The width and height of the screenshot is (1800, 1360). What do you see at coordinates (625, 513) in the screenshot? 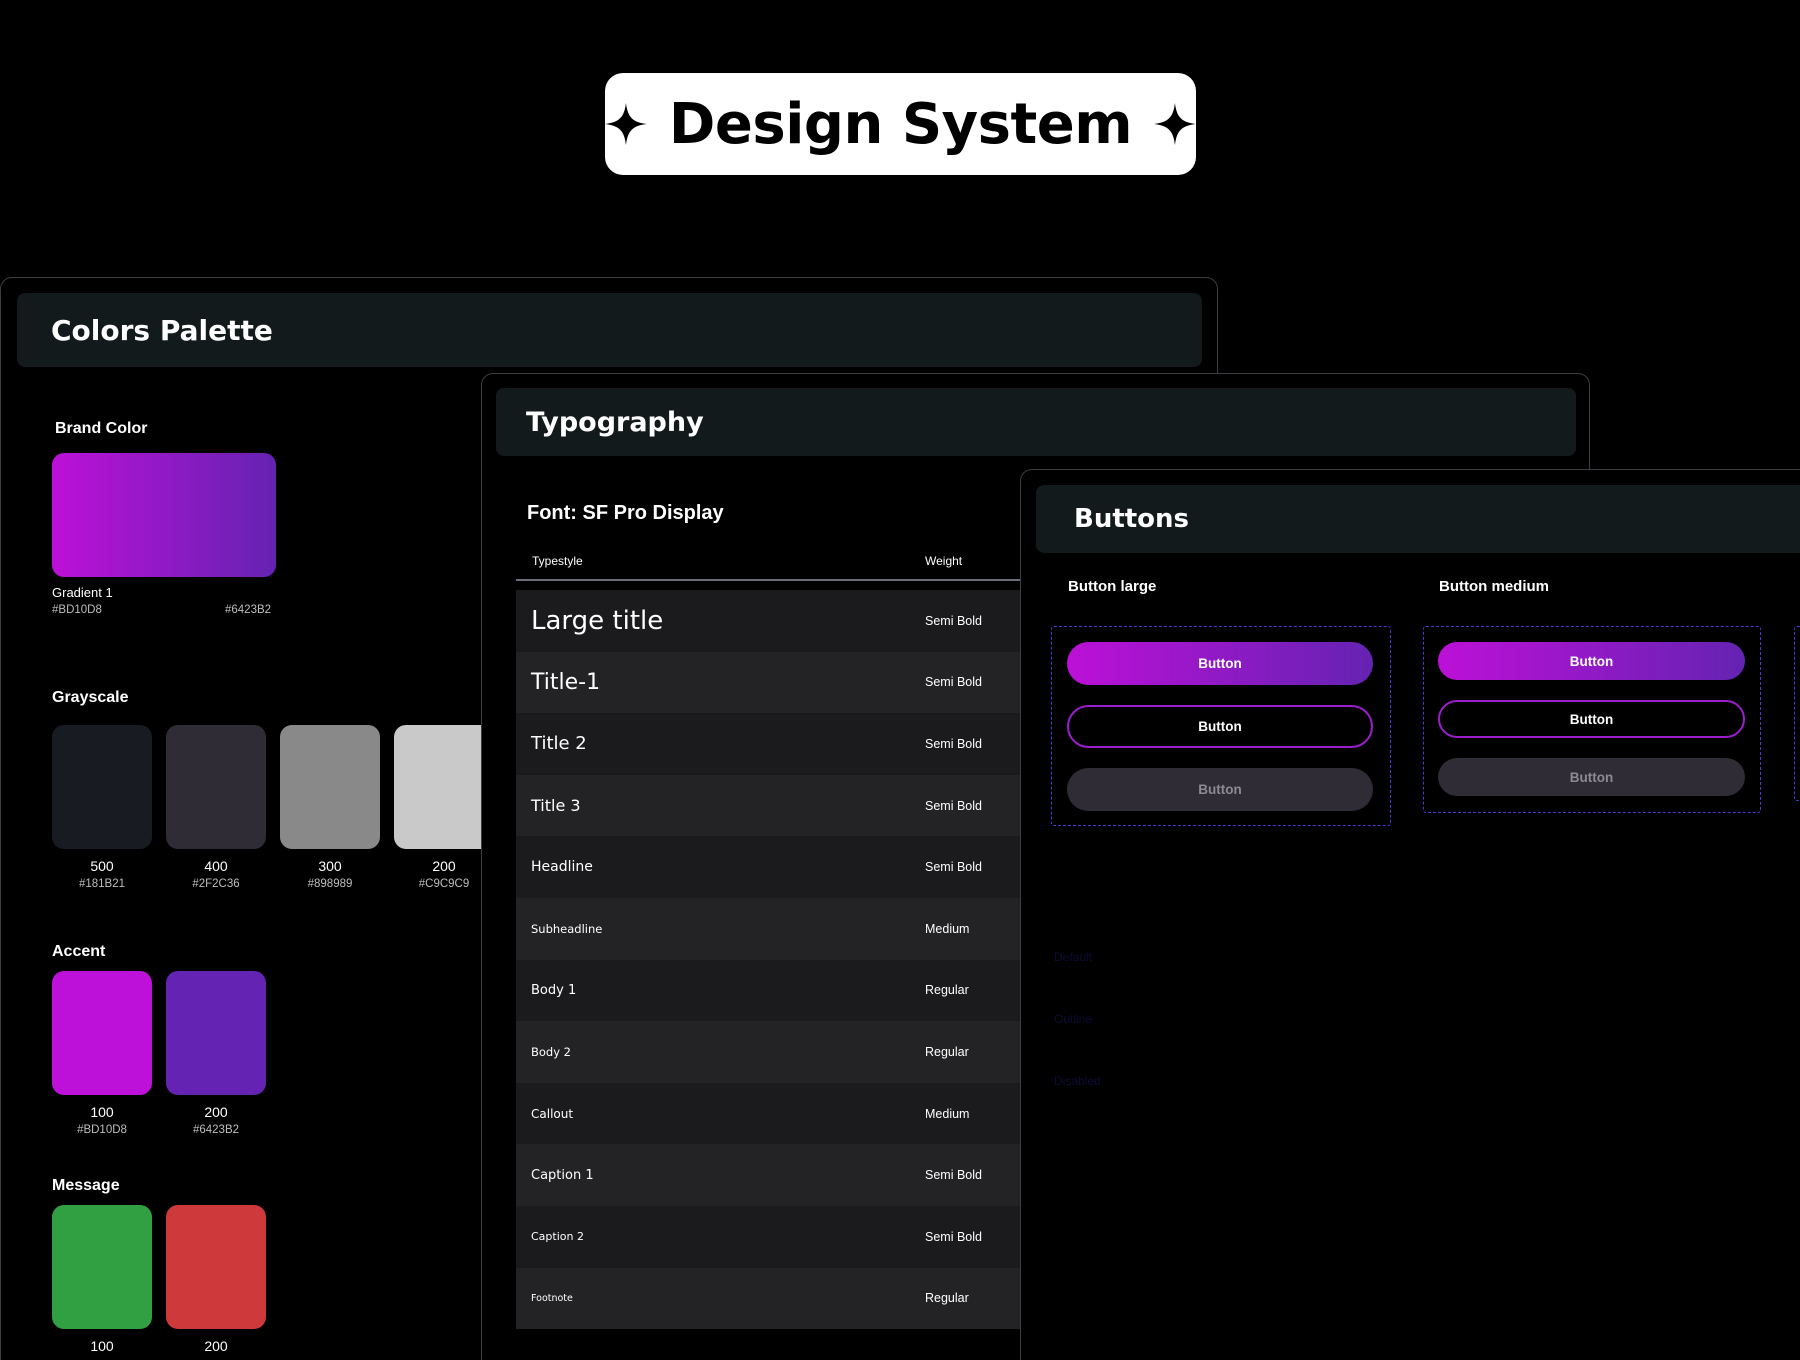
I see `font-family-label: Font: SF Pro Display` at bounding box center [625, 513].